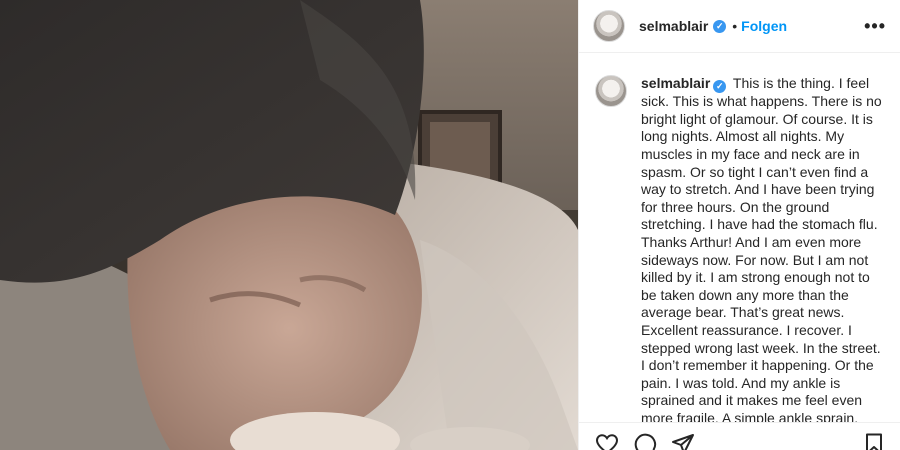 The height and width of the screenshot is (450, 900). Describe the element at coordinates (739, 436) in the screenshot. I see `action-bar` at that location.